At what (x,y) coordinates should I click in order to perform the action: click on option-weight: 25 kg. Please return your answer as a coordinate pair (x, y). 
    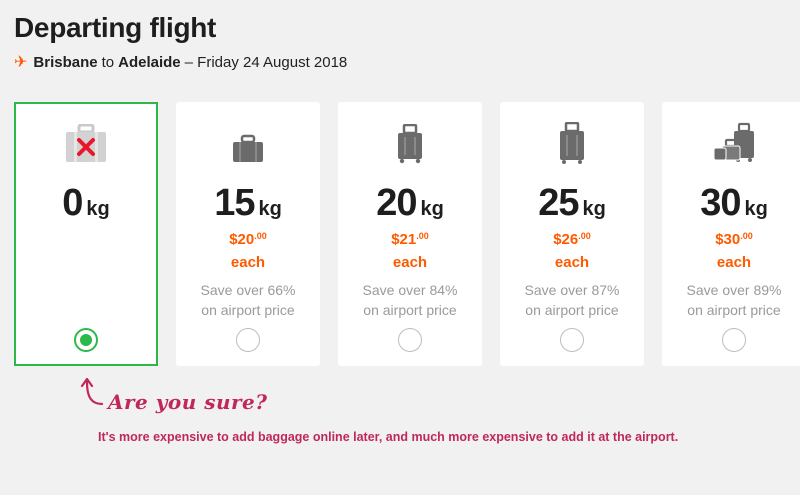
    Looking at the image, I should click on (572, 203).